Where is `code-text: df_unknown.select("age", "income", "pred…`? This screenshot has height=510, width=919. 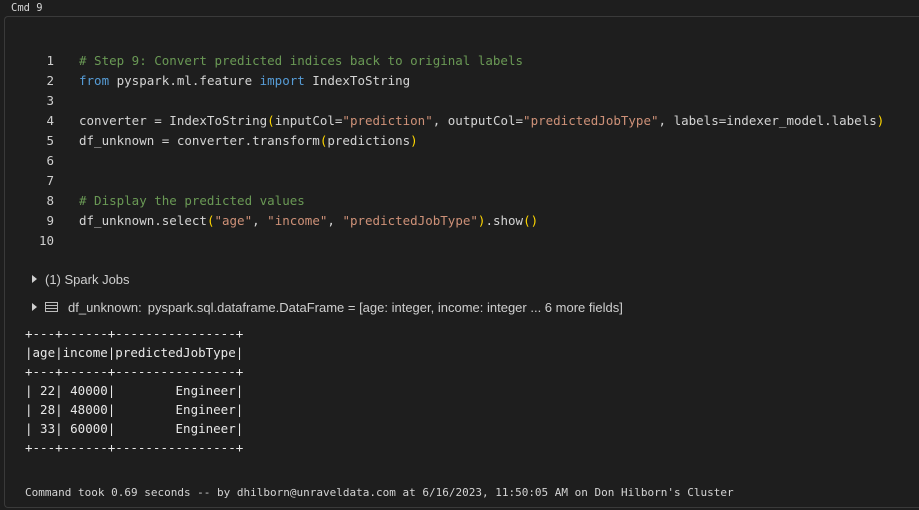 code-text: df_unknown.select("age", "income", "pred… is located at coordinates (308, 221).